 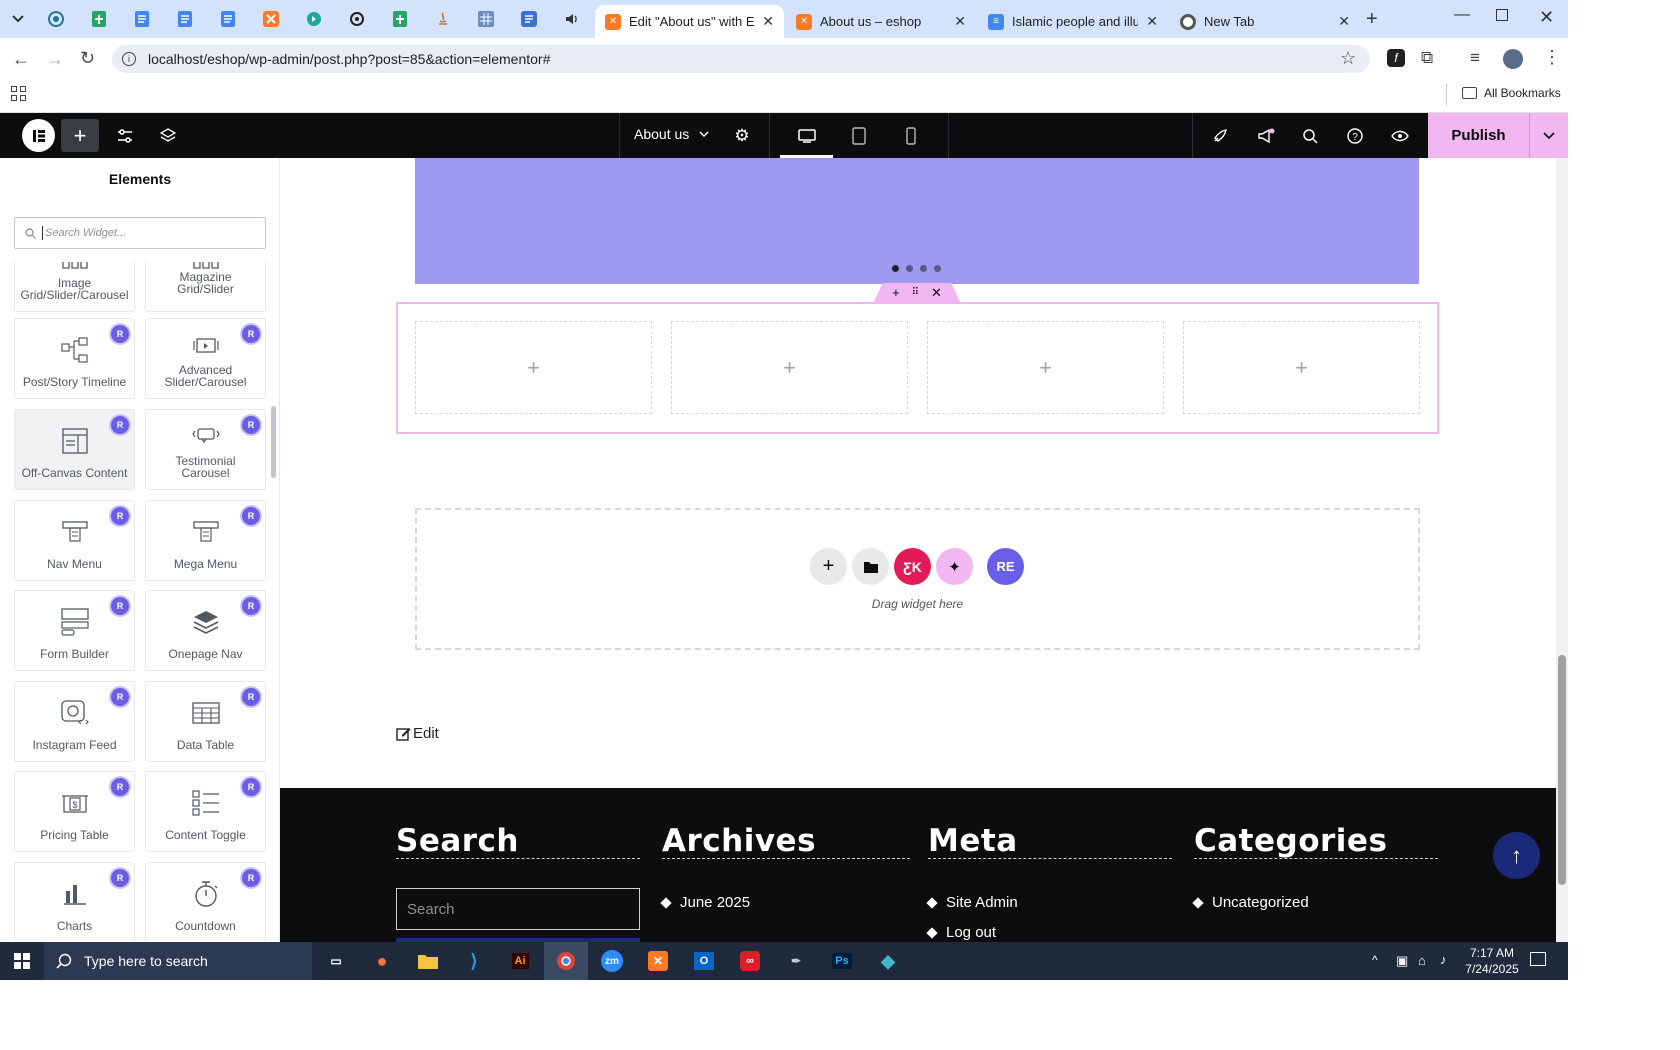 I want to click on meta-item: Site Admin, so click(x=972, y=902).